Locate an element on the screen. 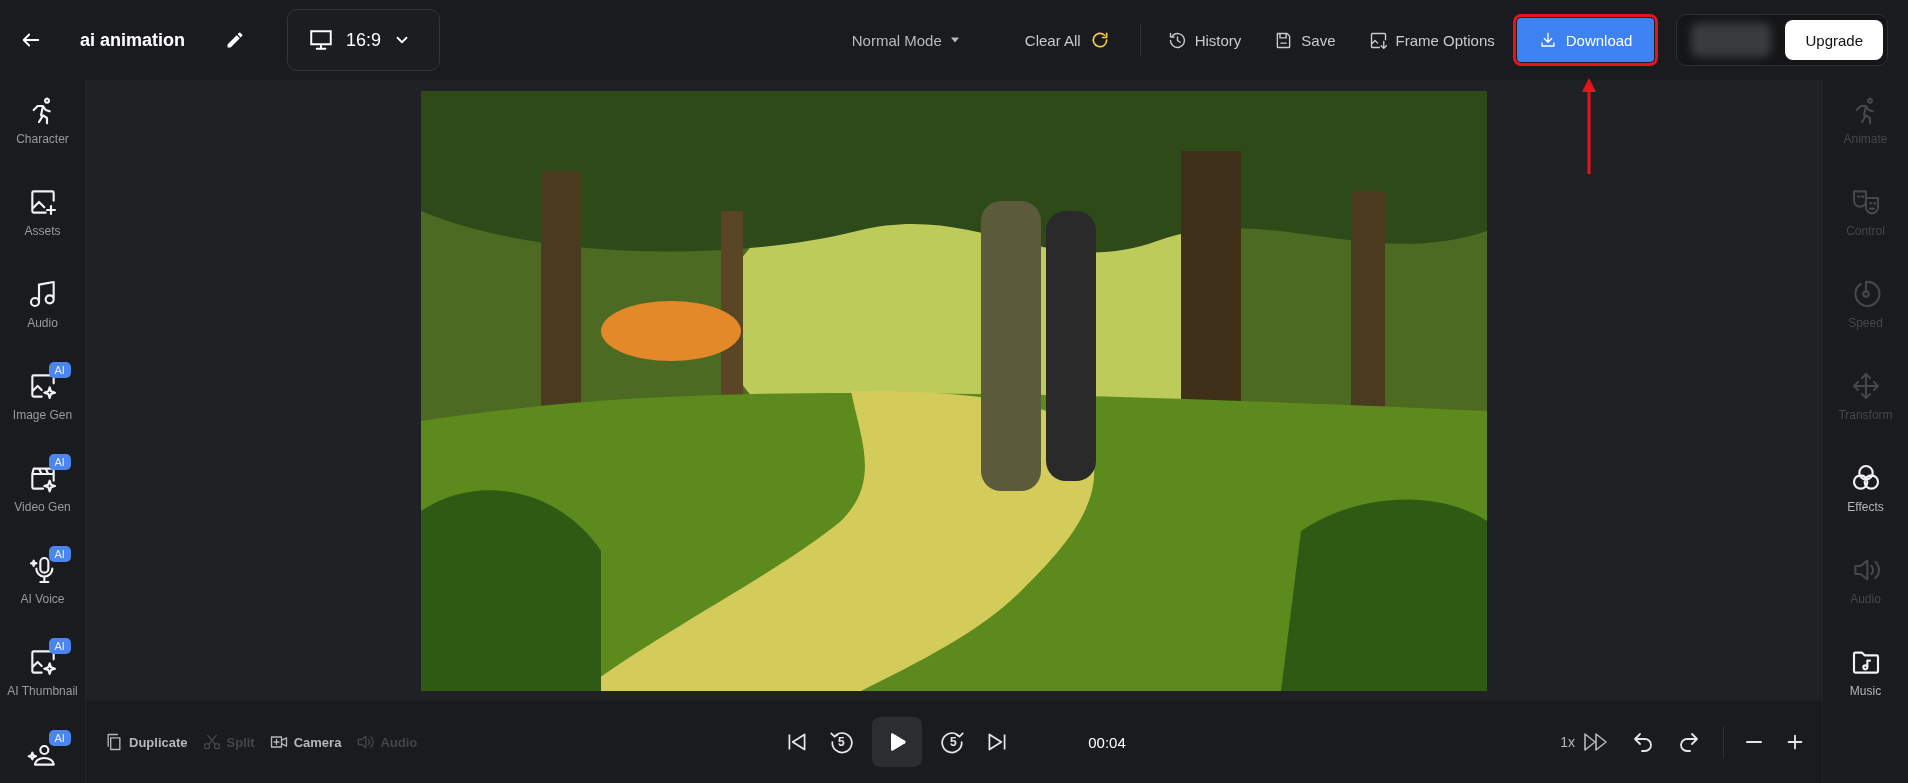 This screenshot has width=1908, height=783. undo-button is located at coordinates (1643, 742).